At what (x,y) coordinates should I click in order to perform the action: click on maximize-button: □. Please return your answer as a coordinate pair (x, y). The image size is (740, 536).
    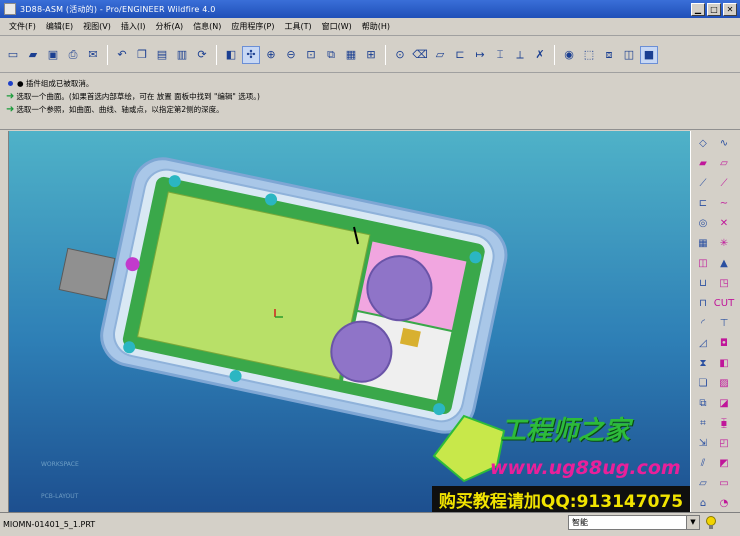
    Looking at the image, I should click on (714, 9).